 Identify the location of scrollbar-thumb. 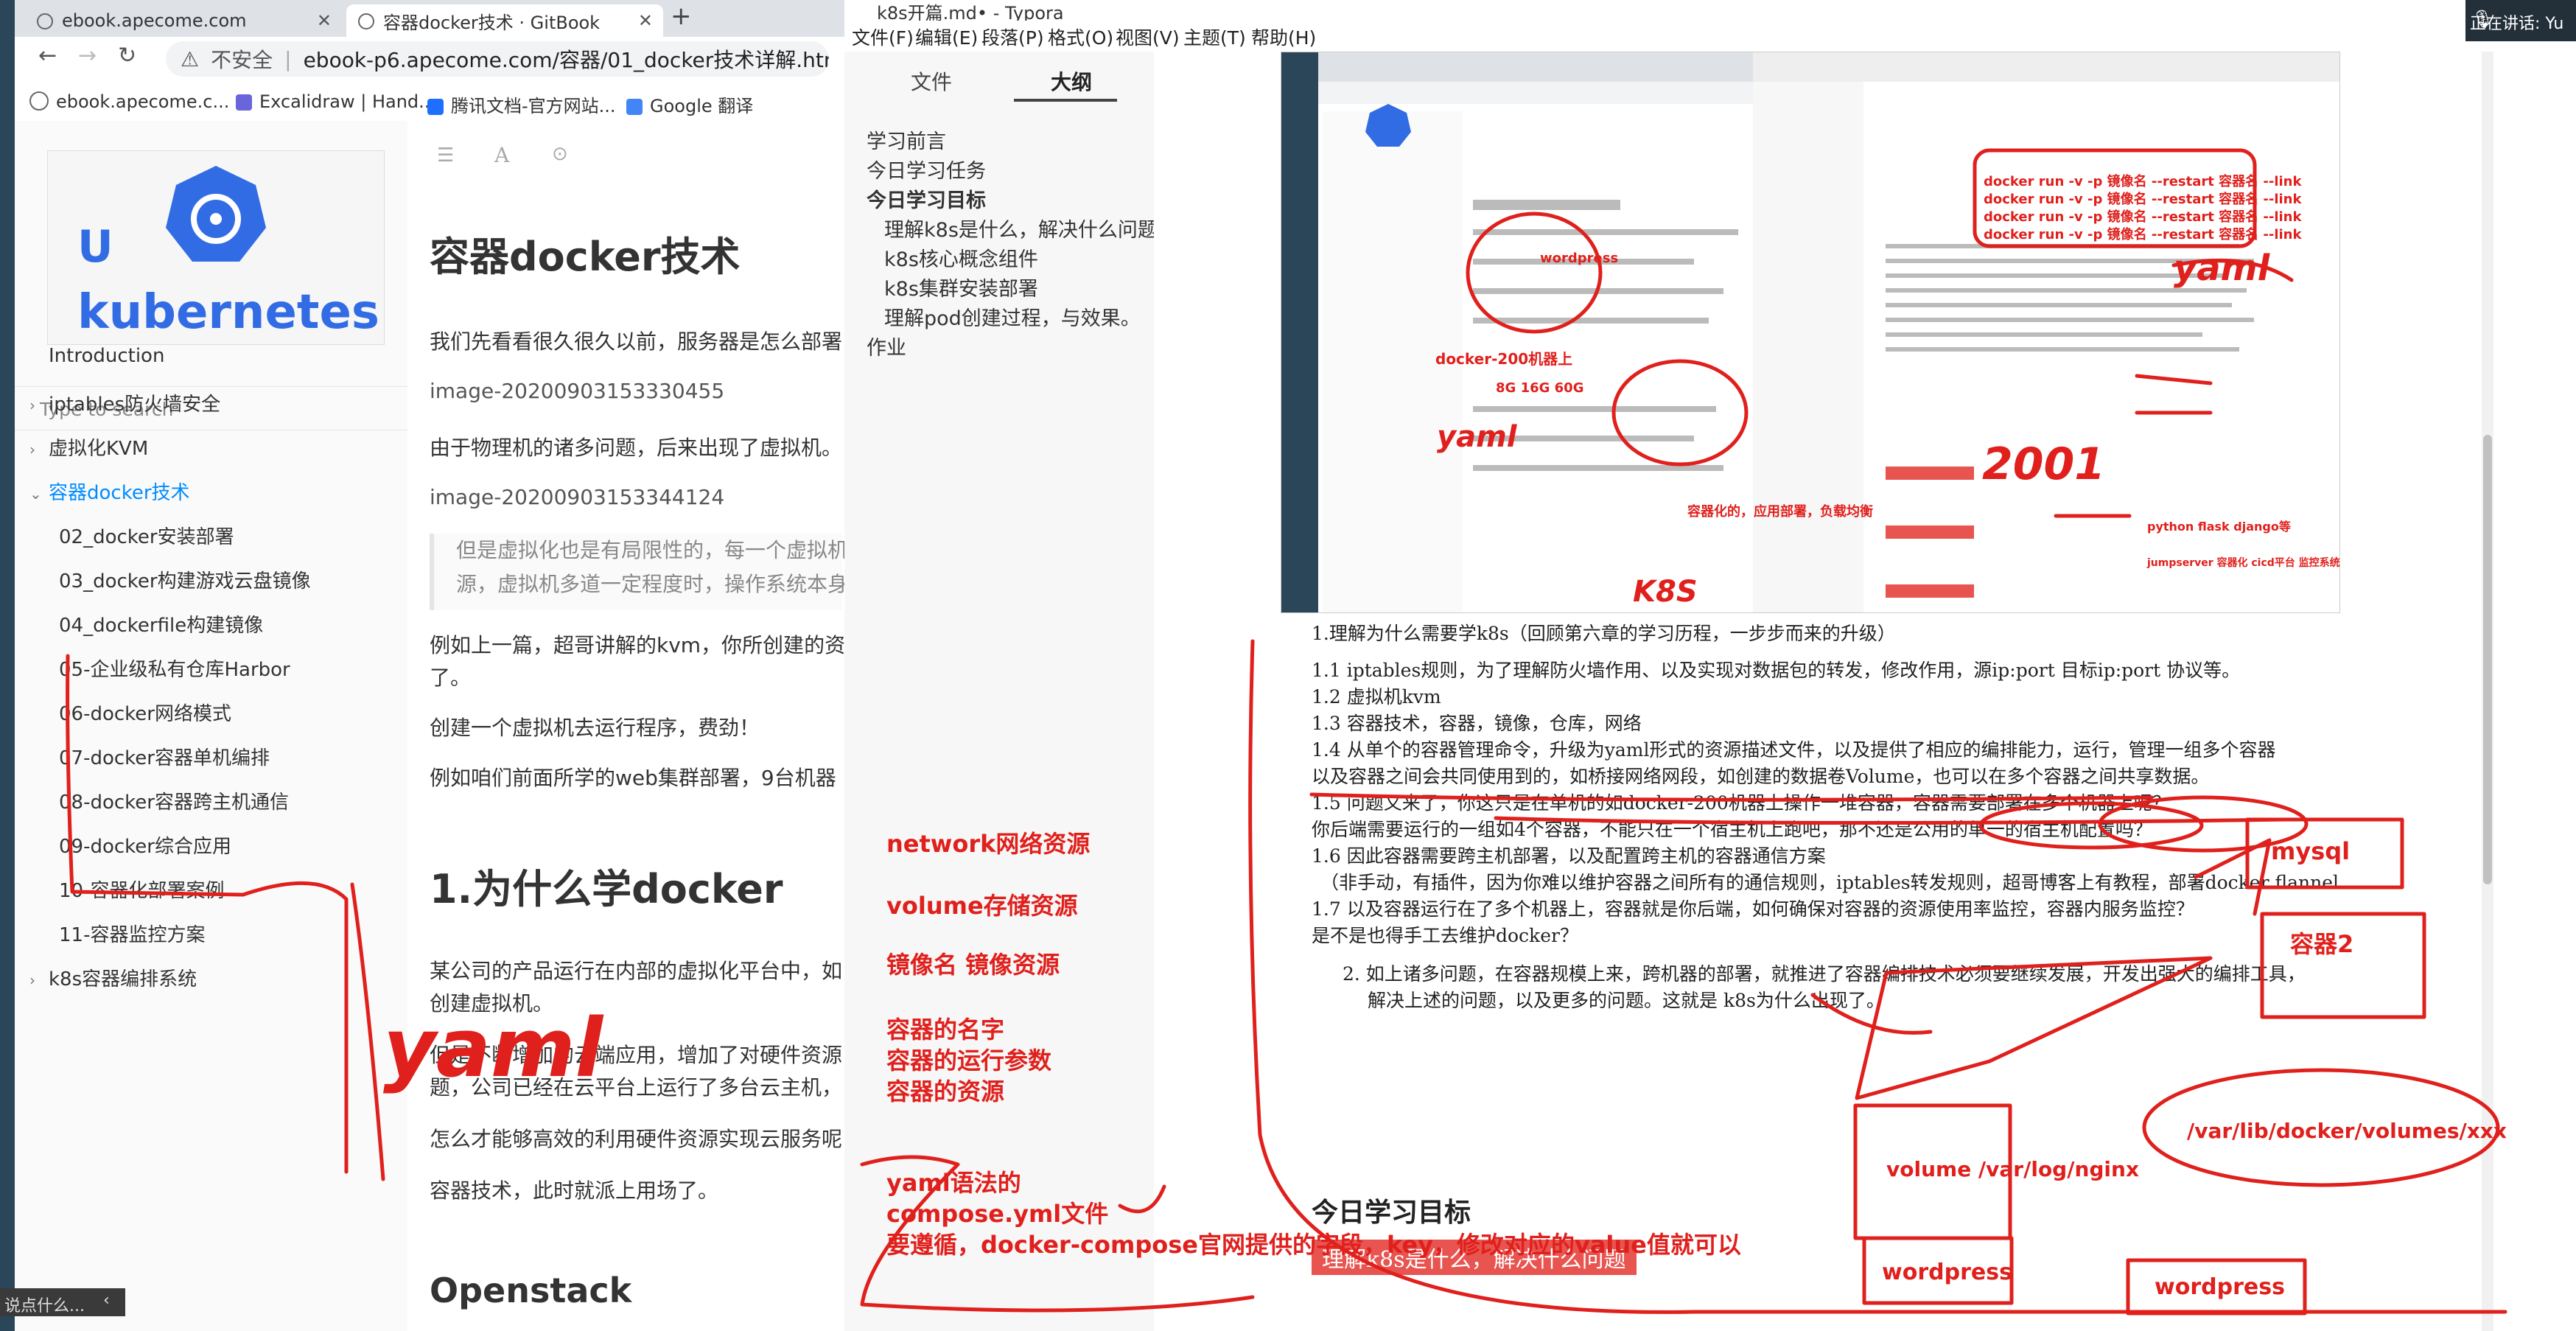
(2487, 659).